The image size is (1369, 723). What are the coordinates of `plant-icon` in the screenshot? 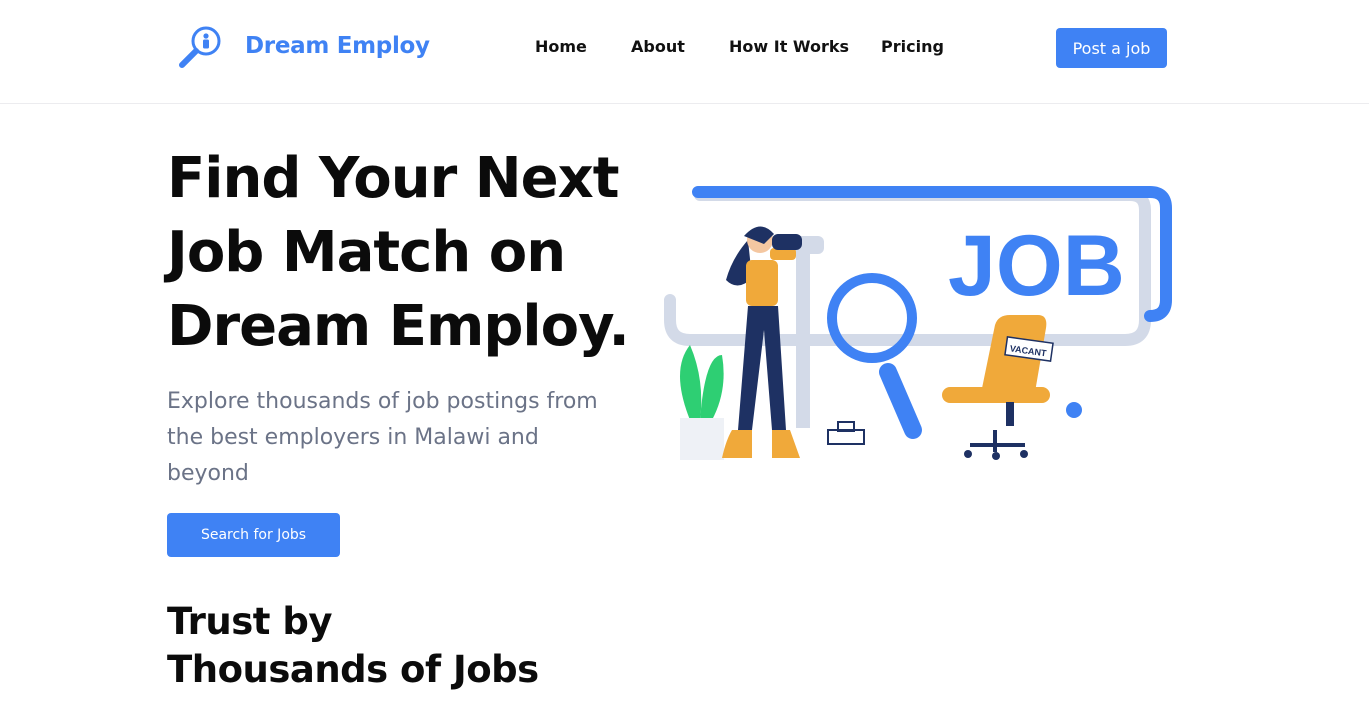 It's located at (691, 382).